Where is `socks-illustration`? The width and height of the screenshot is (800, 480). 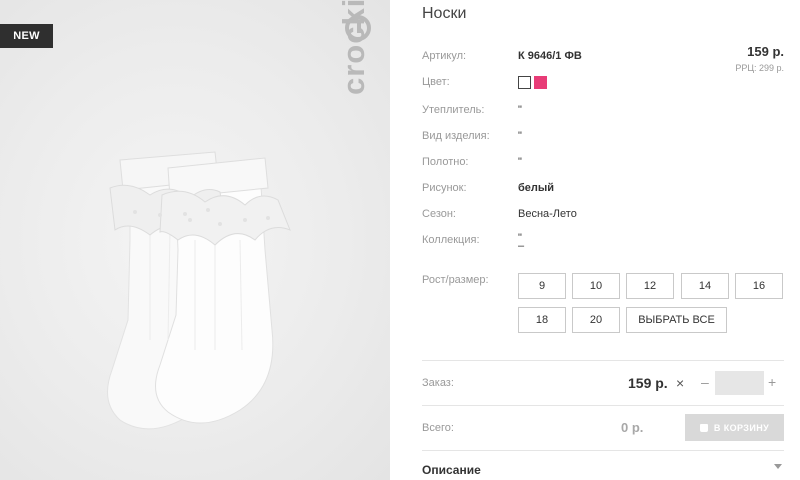 socks-illustration is located at coordinates (199, 290).